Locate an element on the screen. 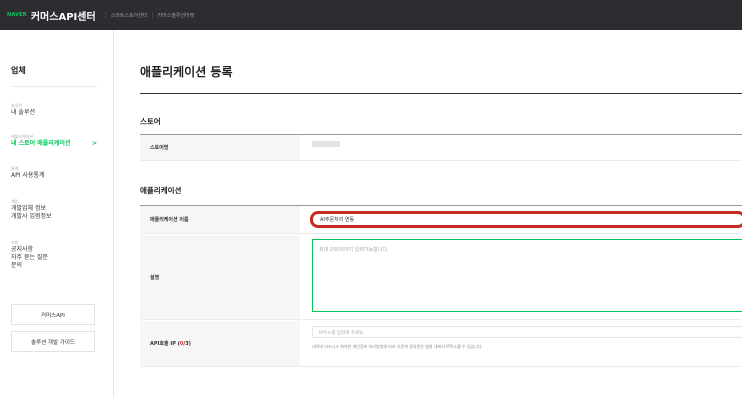 The image size is (742, 398). sidebar-group-solution: 솔루션 내 솔루션 is located at coordinates (23, 110).